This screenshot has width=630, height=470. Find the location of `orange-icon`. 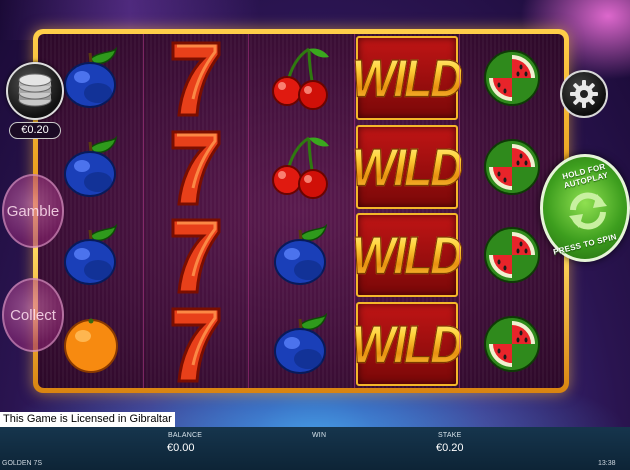

orange-icon is located at coordinates (90, 345).